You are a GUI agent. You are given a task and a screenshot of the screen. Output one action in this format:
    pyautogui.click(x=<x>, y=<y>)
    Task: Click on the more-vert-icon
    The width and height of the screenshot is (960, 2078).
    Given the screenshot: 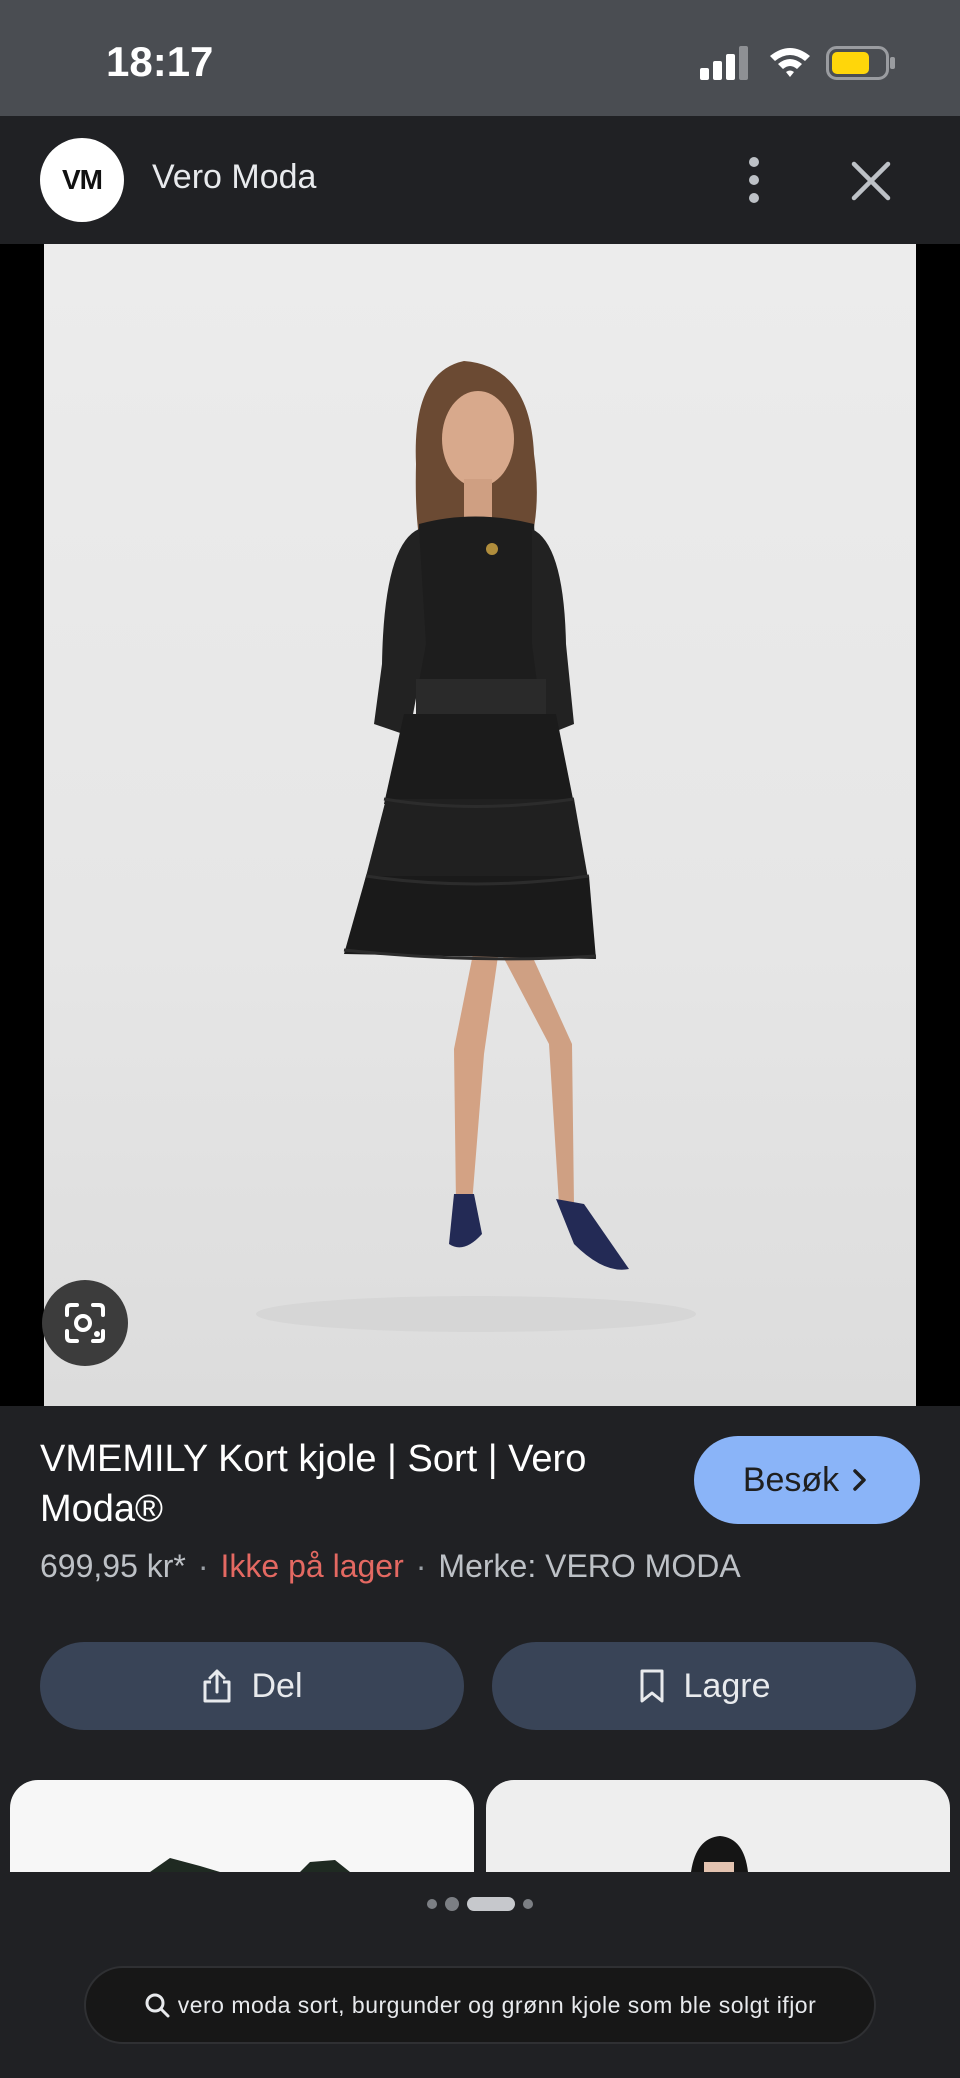 What is the action you would take?
    pyautogui.click(x=754, y=180)
    